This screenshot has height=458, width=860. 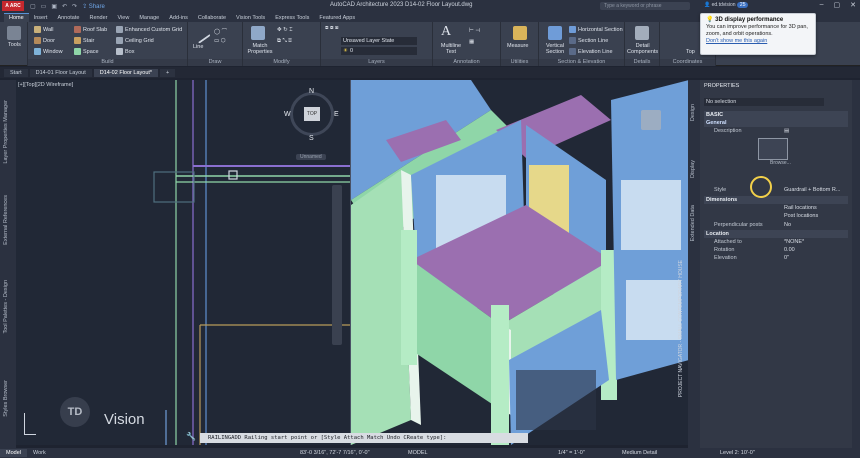 I want to click on dimensions-header: Dimensions, so click(x=776, y=200).